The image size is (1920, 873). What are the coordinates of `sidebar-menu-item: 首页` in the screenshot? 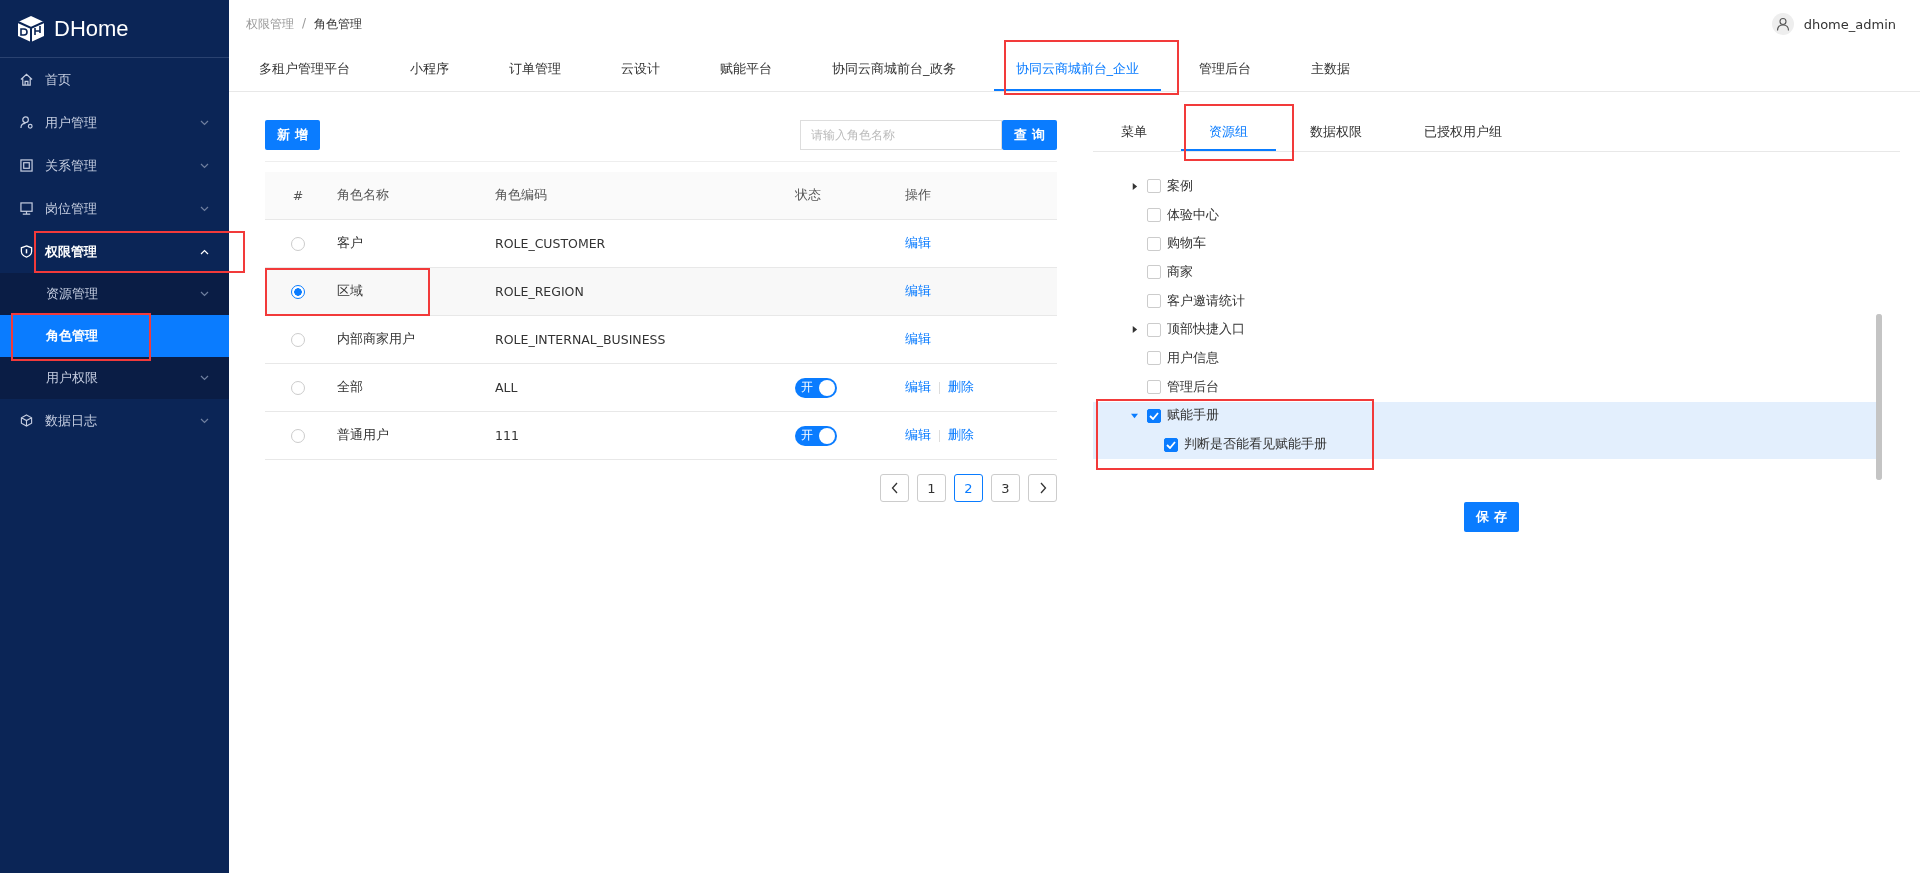 It's located at (114, 79).